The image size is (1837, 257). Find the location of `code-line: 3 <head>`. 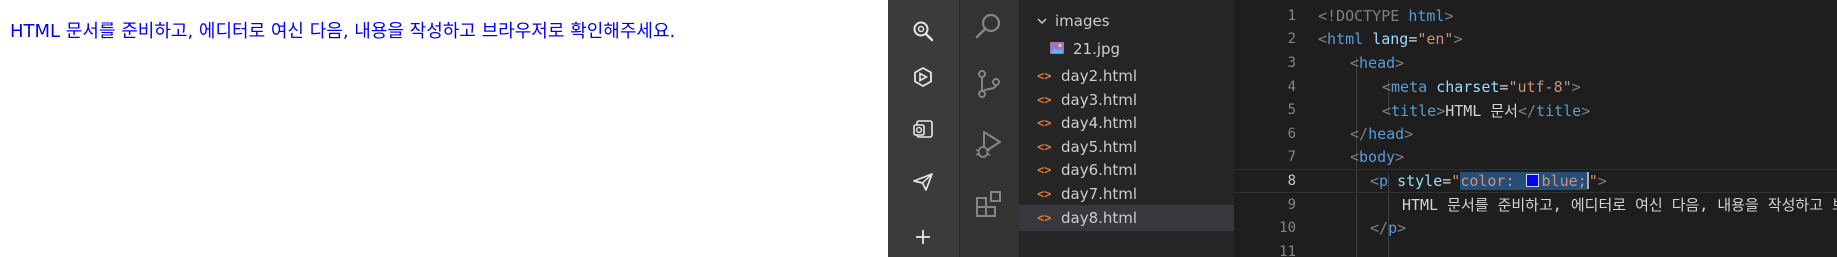

code-line: 3 <head> is located at coordinates (1535, 63).